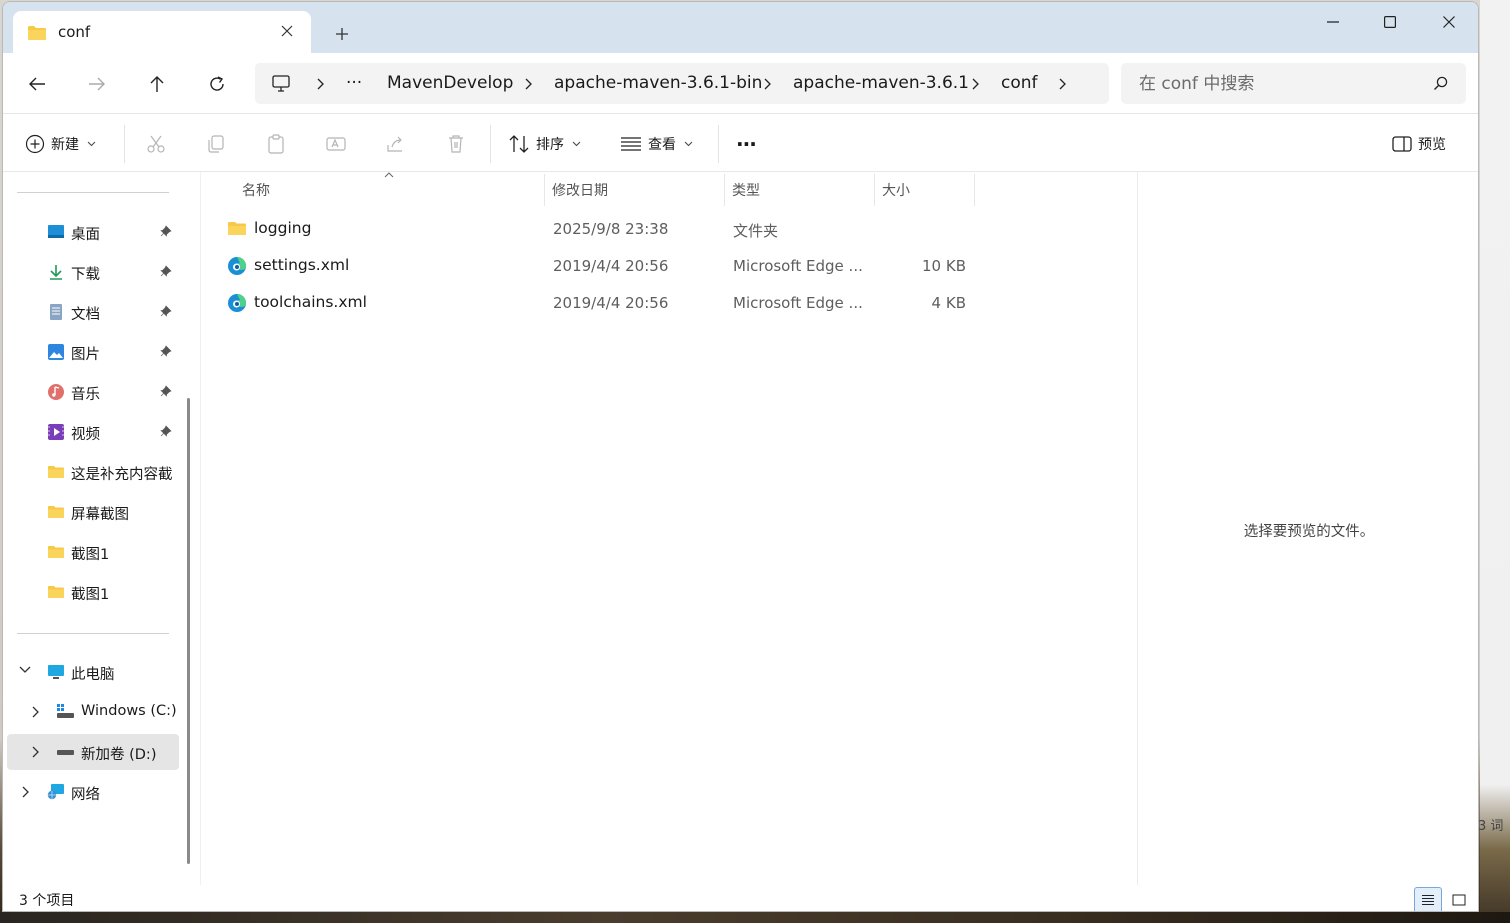 Image resolution: width=1510 pixels, height=923 pixels. Describe the element at coordinates (157, 84) in the screenshot. I see `up-button` at that location.